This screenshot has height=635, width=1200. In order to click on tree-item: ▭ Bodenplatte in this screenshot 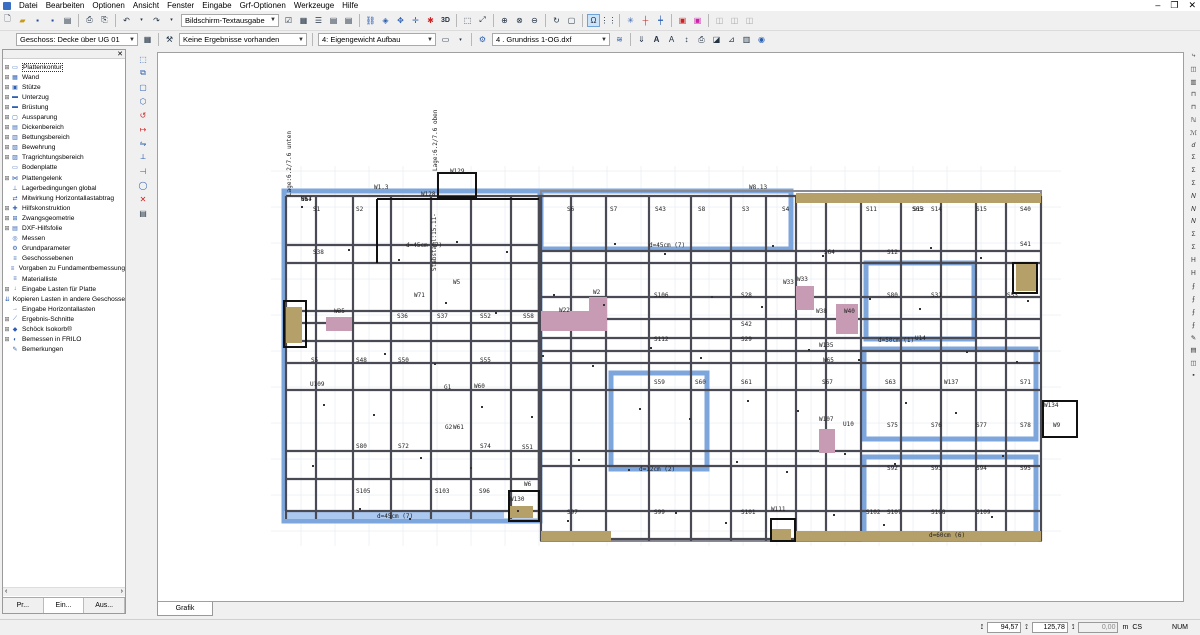, I will do `click(64, 168)`.